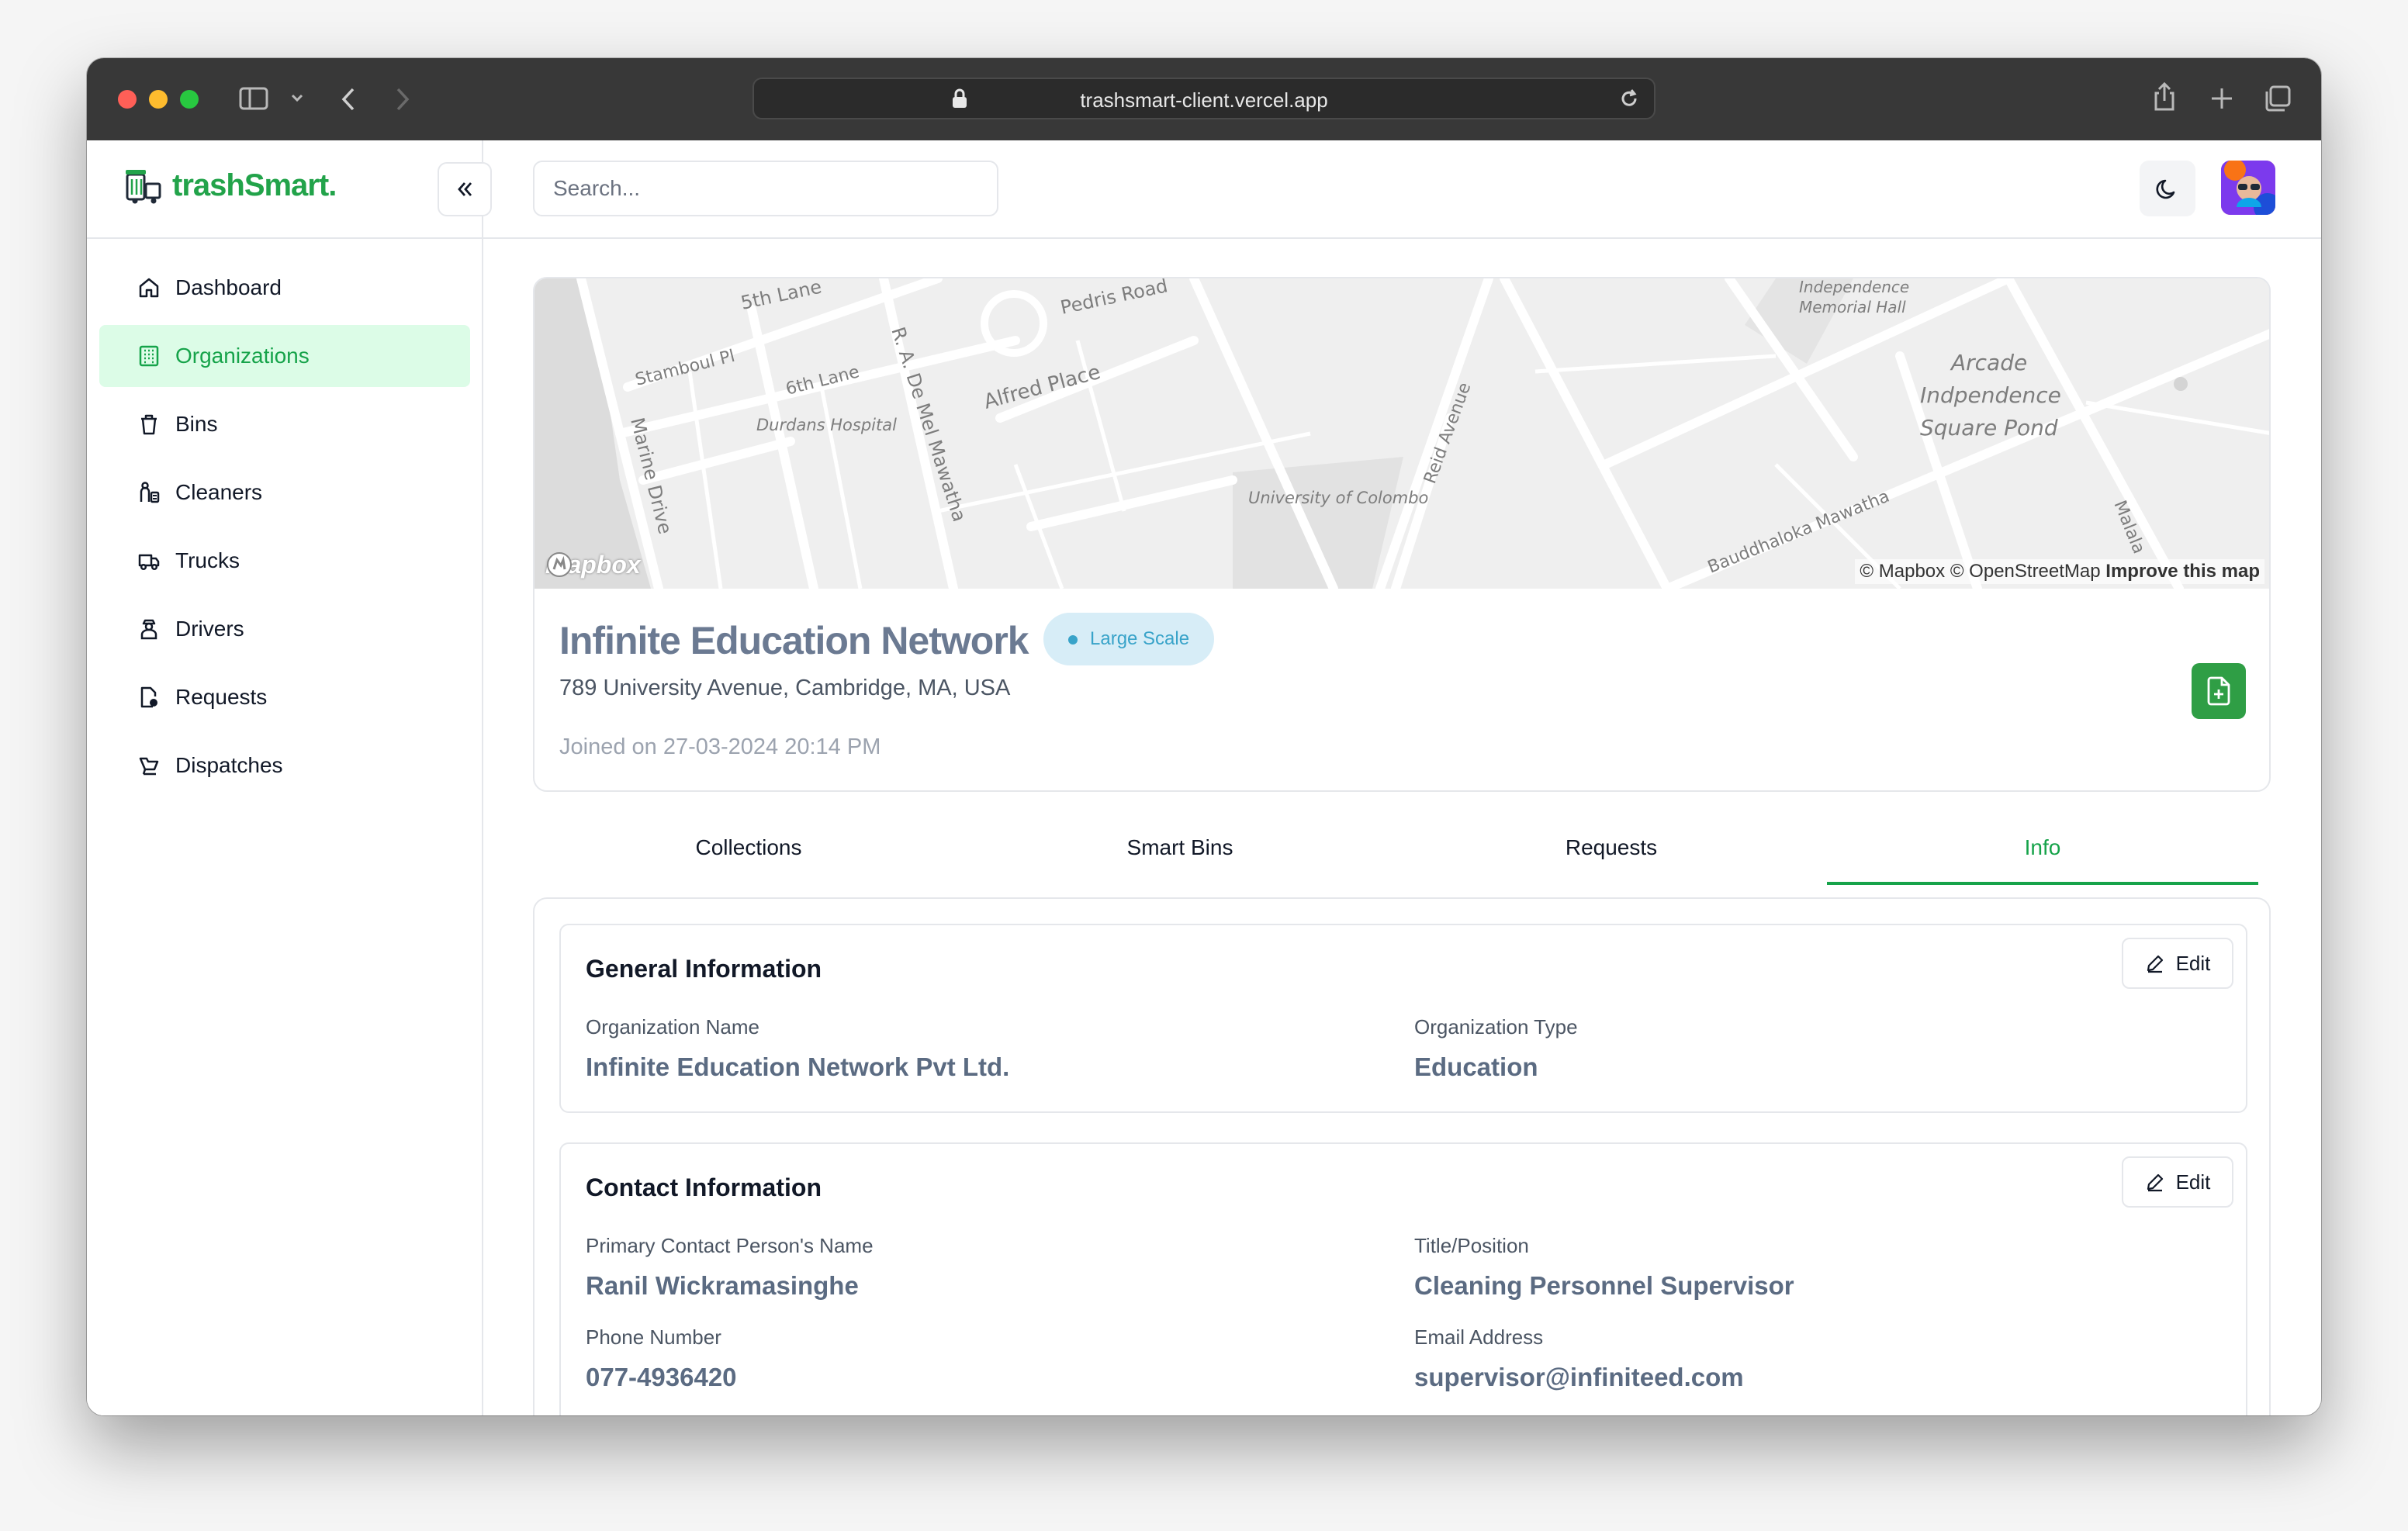  I want to click on sidebar-item-drivers: Drivers, so click(284, 629).